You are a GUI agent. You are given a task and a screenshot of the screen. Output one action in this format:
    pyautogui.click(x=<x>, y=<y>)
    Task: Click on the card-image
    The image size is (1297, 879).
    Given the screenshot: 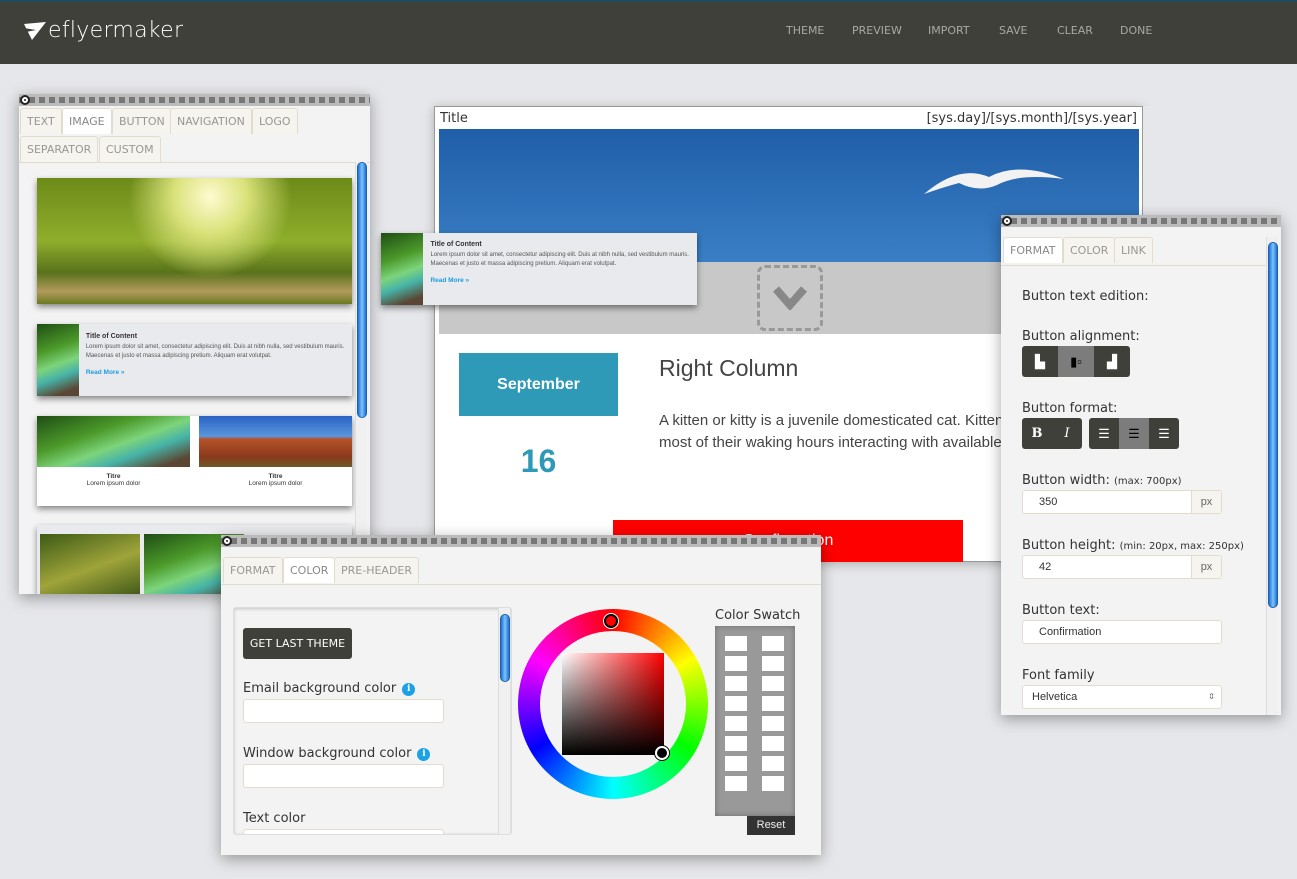 What is the action you would take?
    pyautogui.click(x=58, y=360)
    